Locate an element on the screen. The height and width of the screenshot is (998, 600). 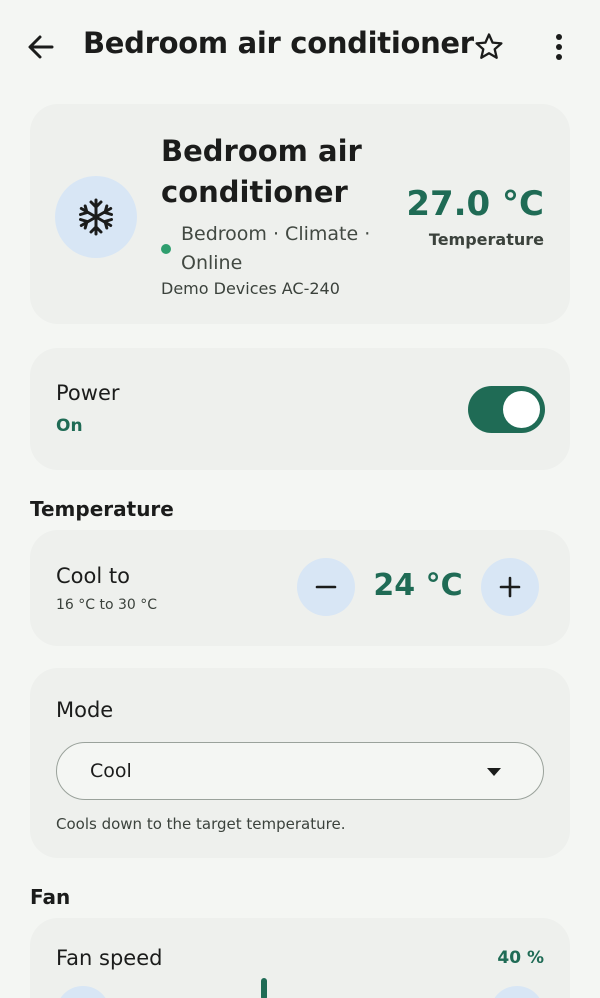
power-label: Power is located at coordinates (88, 393).